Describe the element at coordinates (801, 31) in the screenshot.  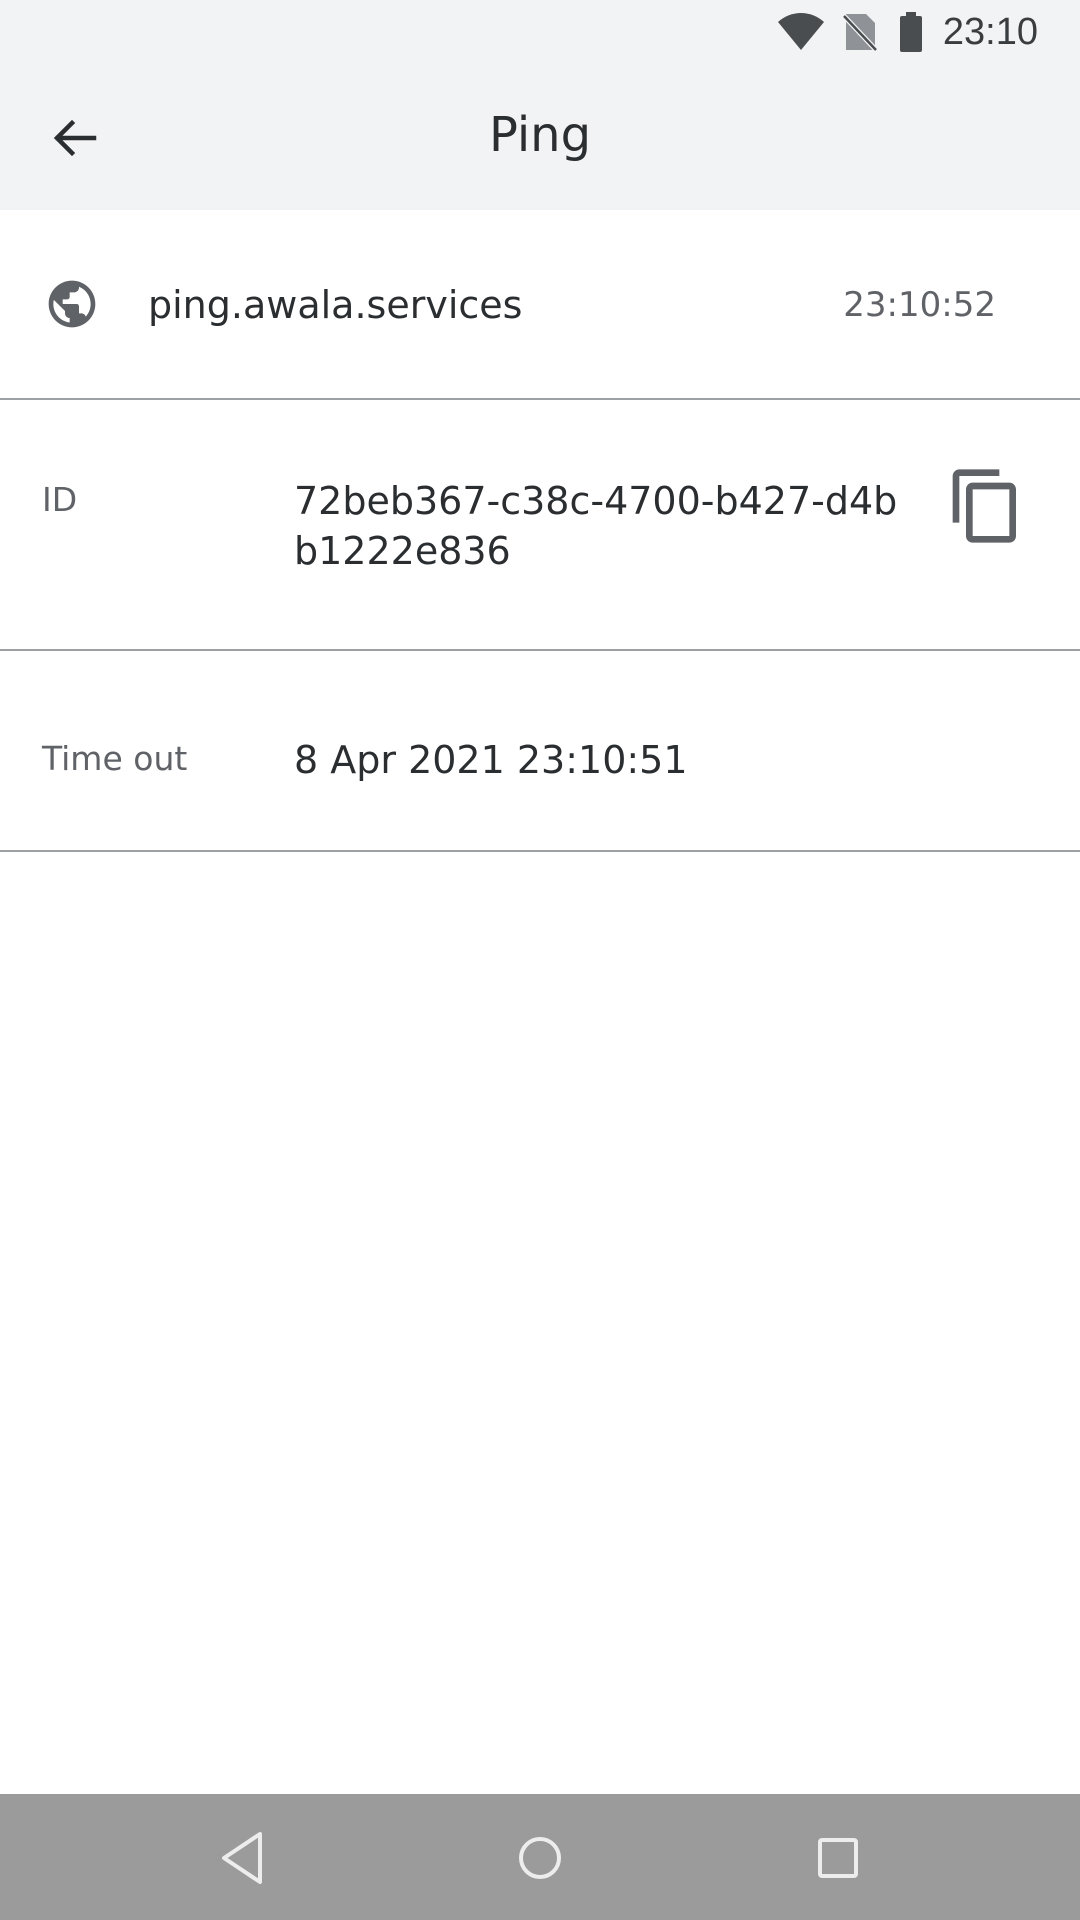
I see `wifi-icon` at that location.